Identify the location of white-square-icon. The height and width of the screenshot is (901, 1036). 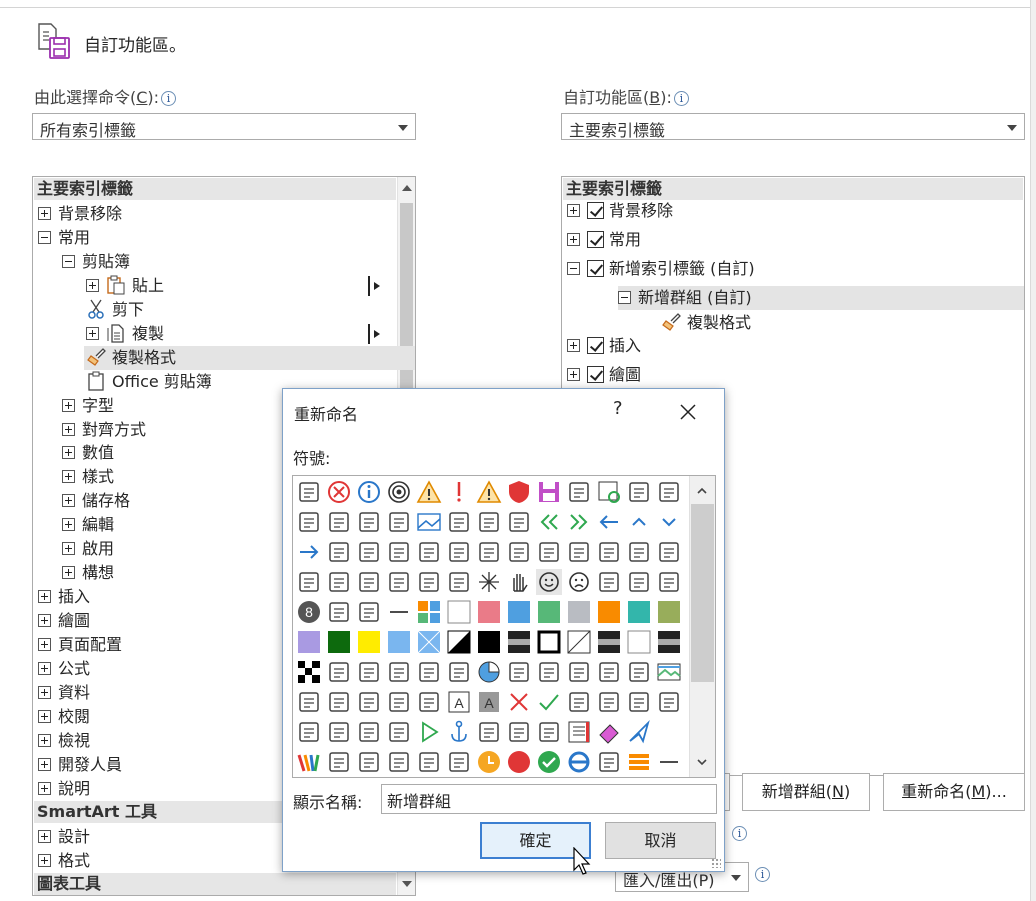
(459, 612).